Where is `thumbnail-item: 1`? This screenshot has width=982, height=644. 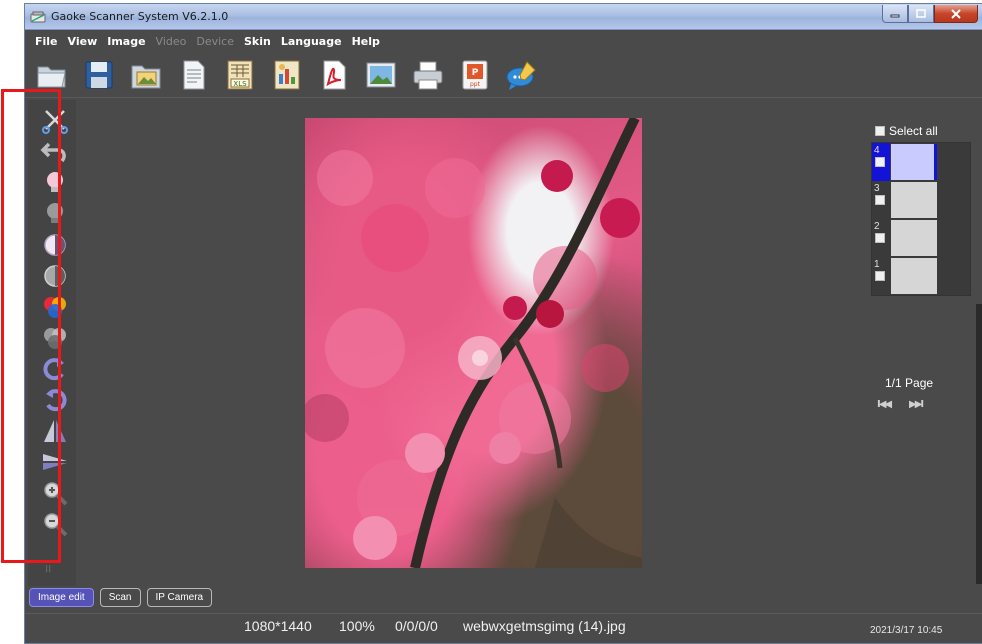 thumbnail-item: 1 is located at coordinates (921, 276).